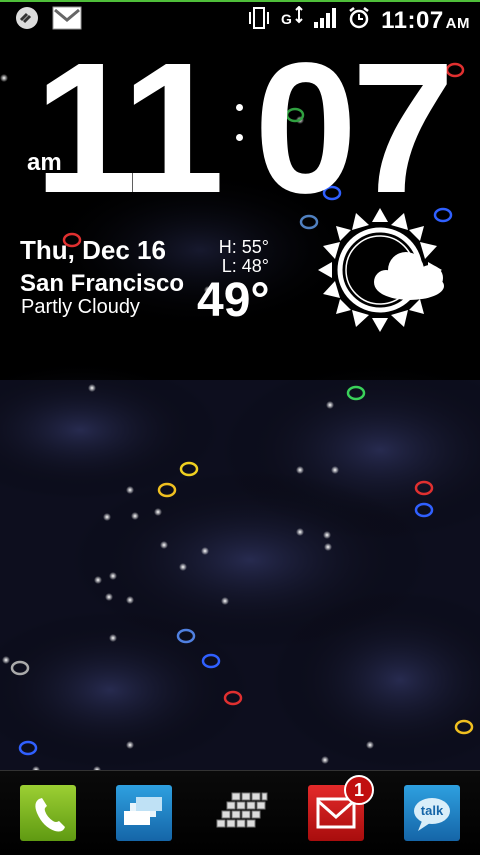 The height and width of the screenshot is (855, 480). I want to click on clock-minutes: 07, so click(354, 128).